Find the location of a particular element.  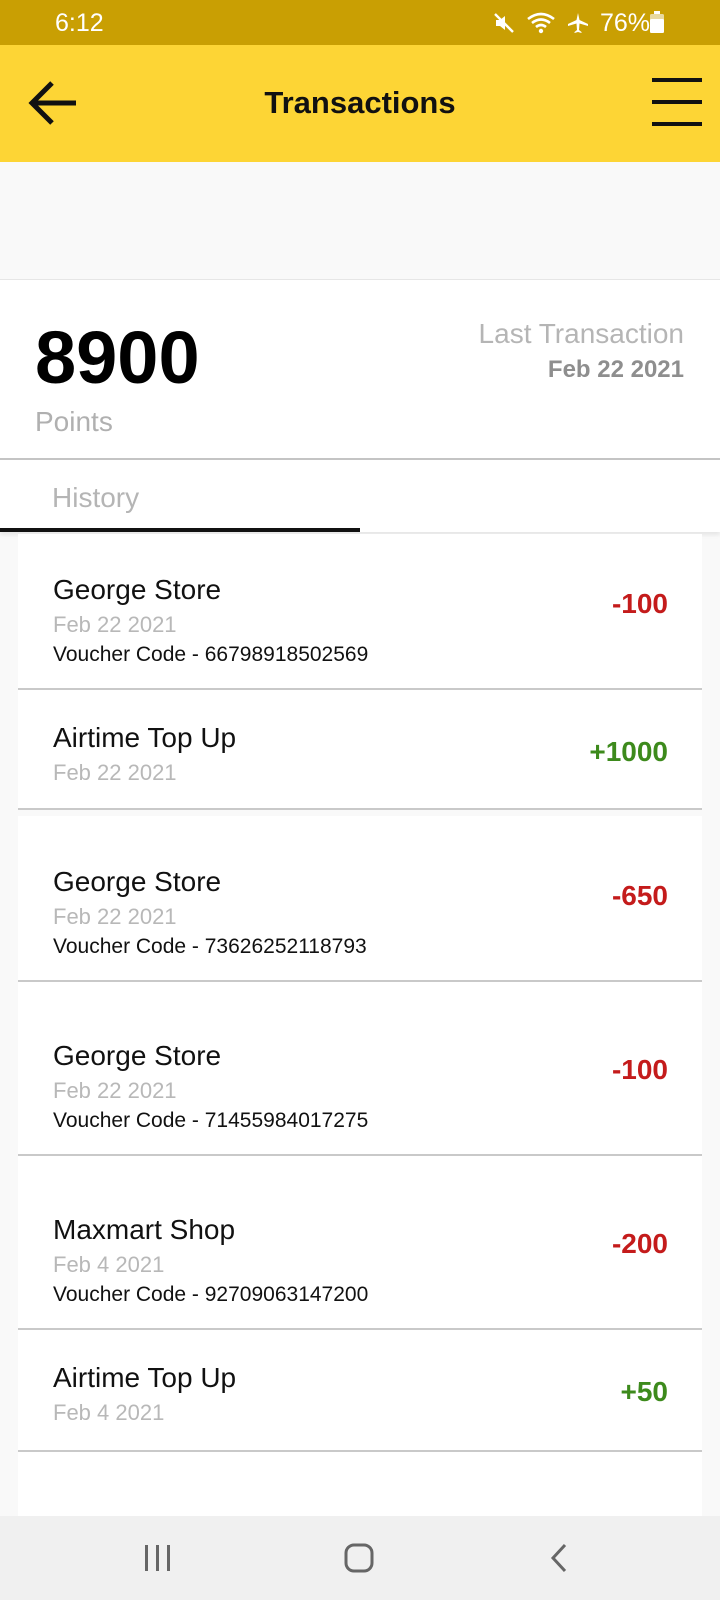

home-button is located at coordinates (359, 1558).